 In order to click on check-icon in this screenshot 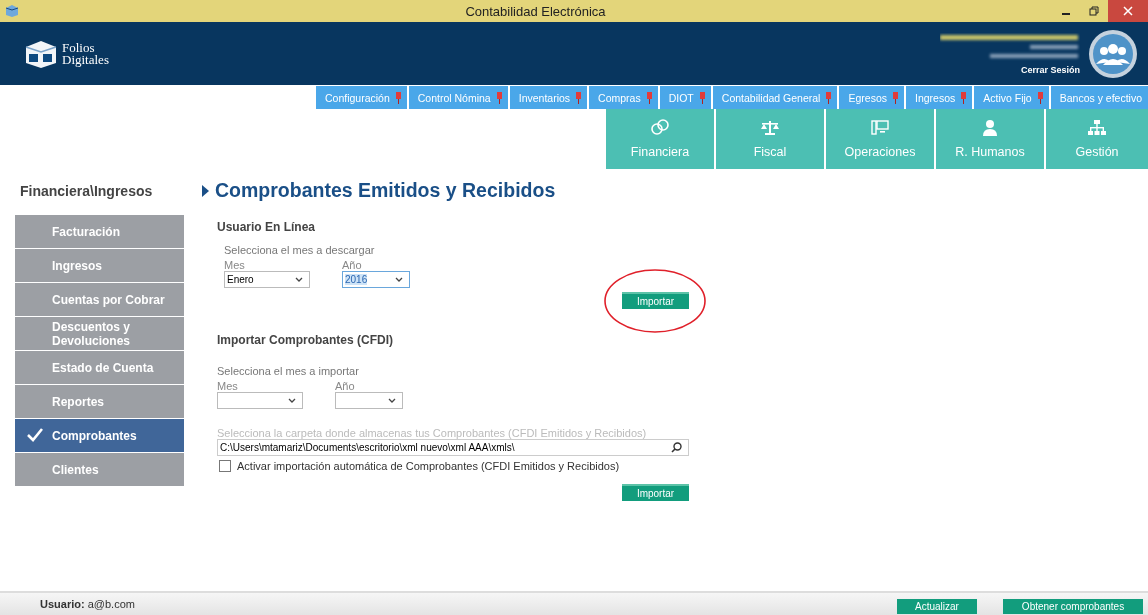, I will do `click(35, 435)`.